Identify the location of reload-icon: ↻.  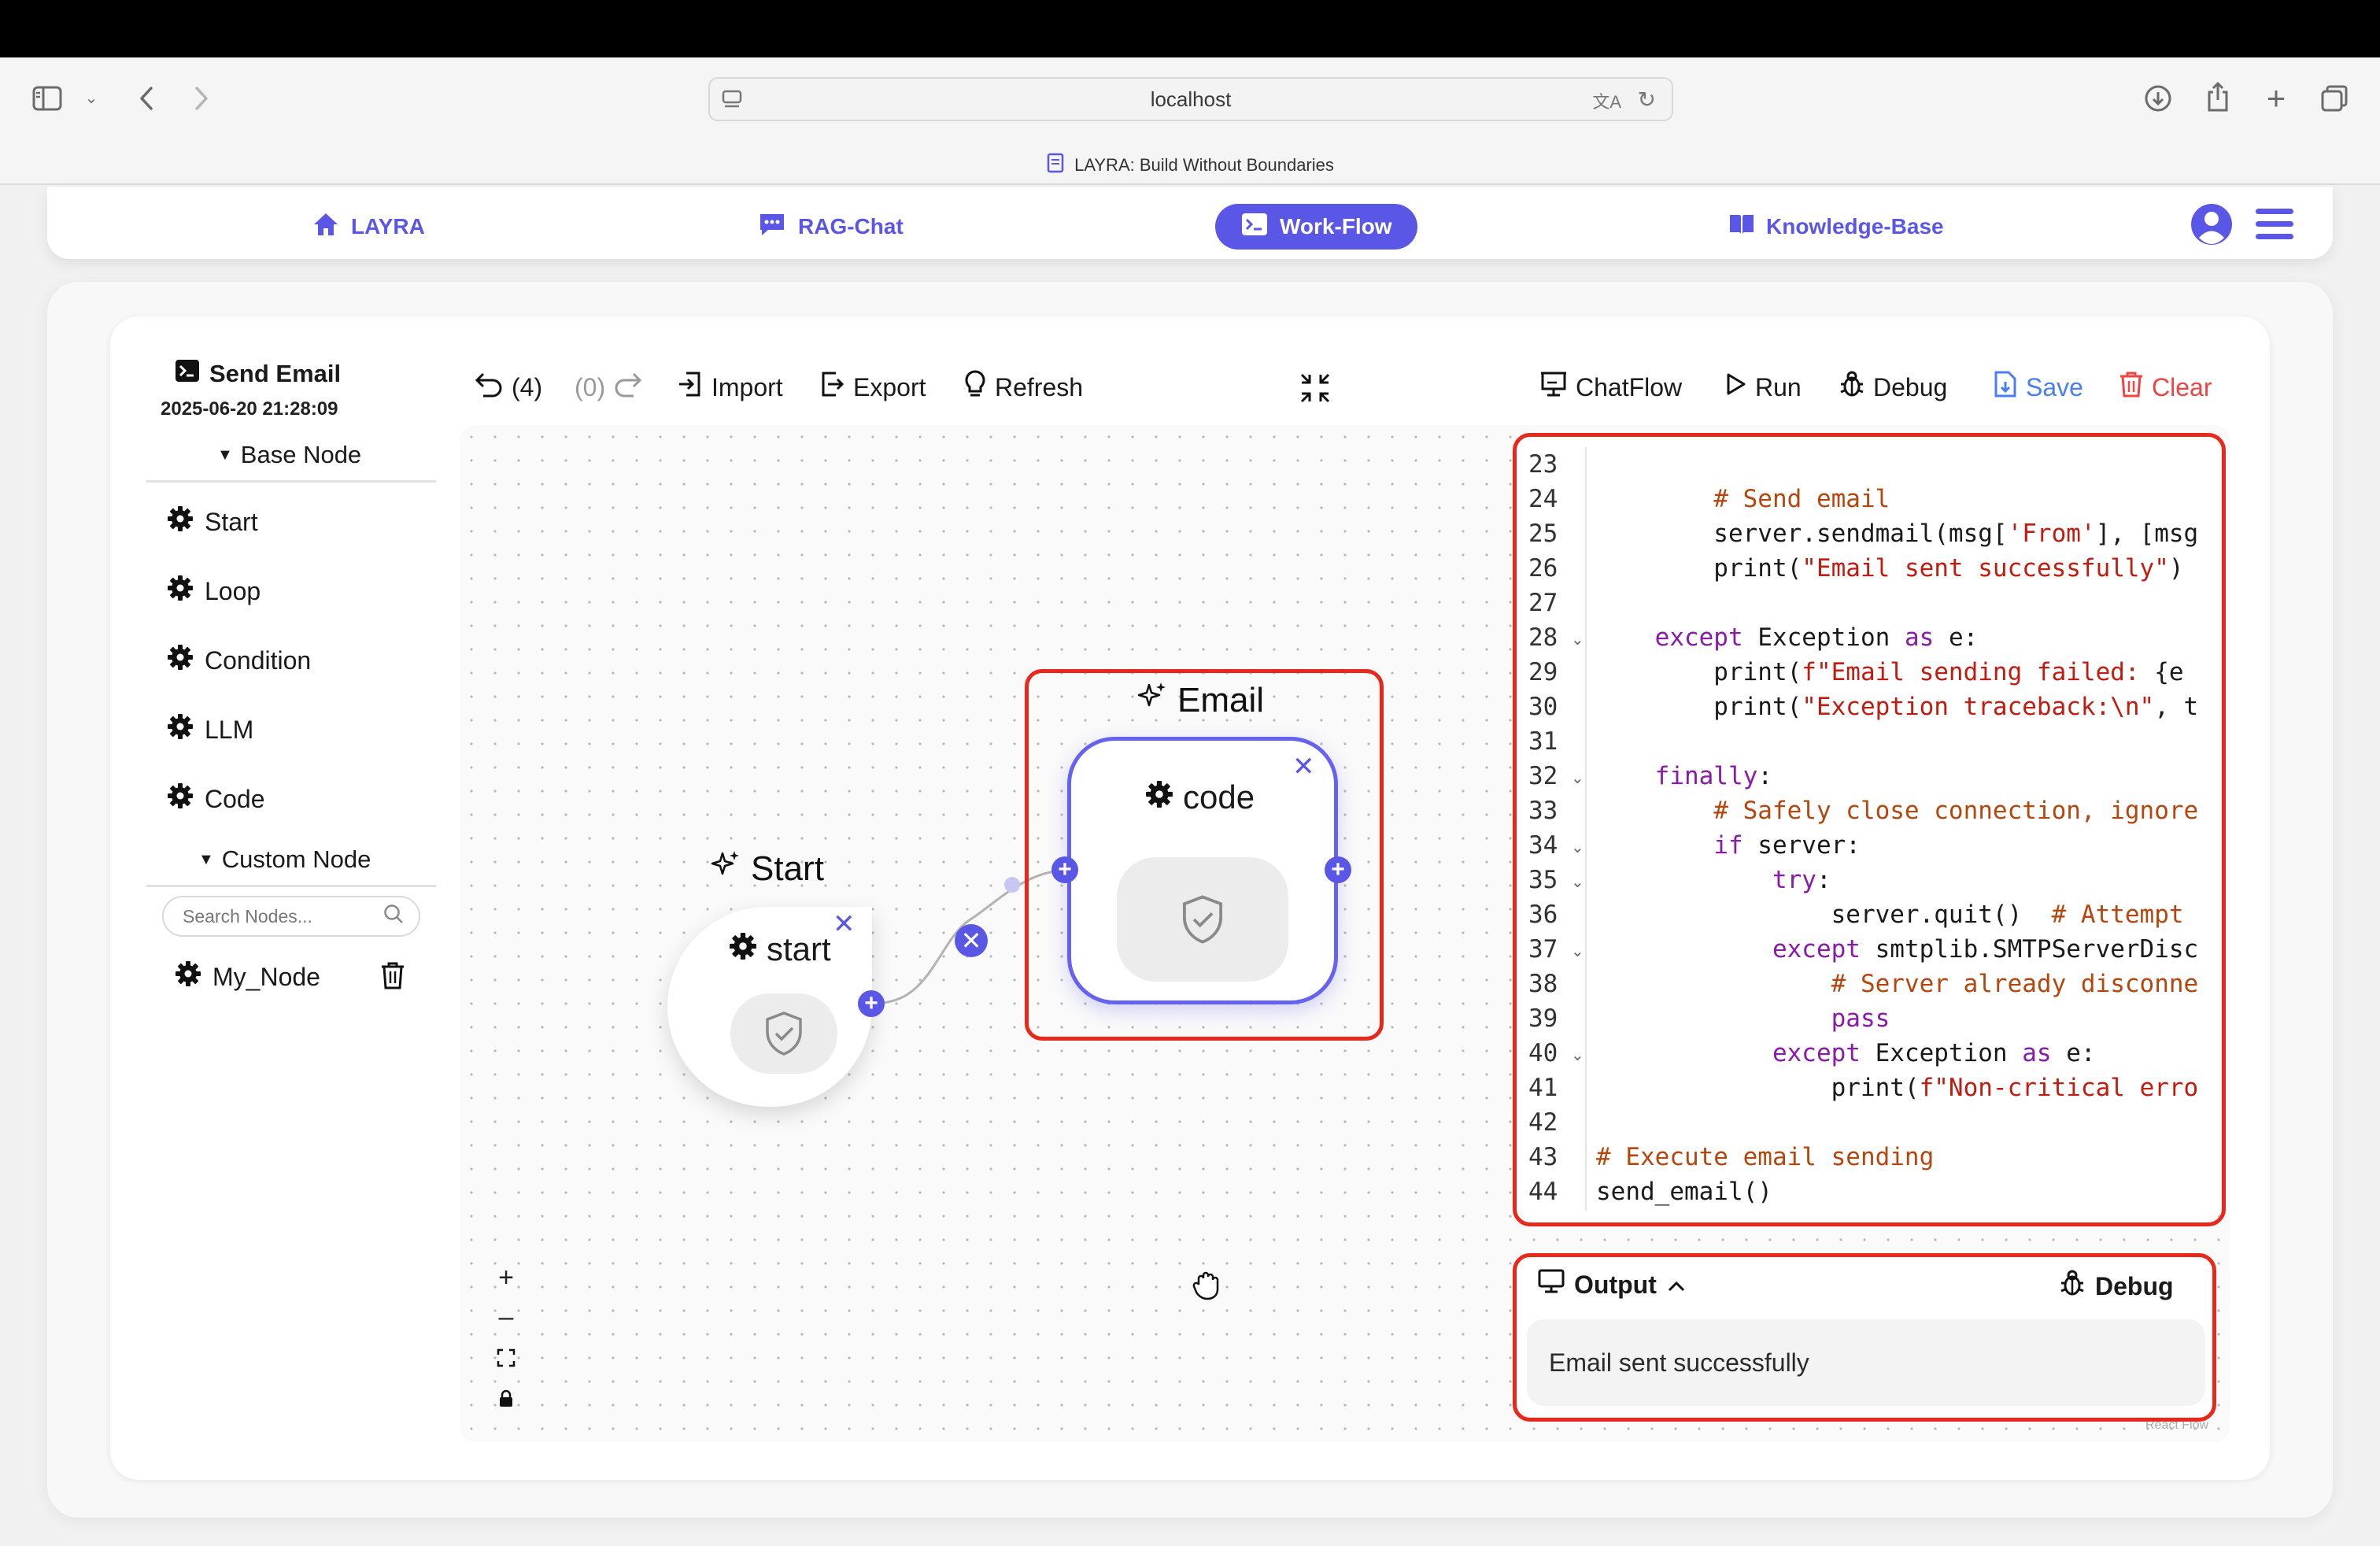
(1647, 100).